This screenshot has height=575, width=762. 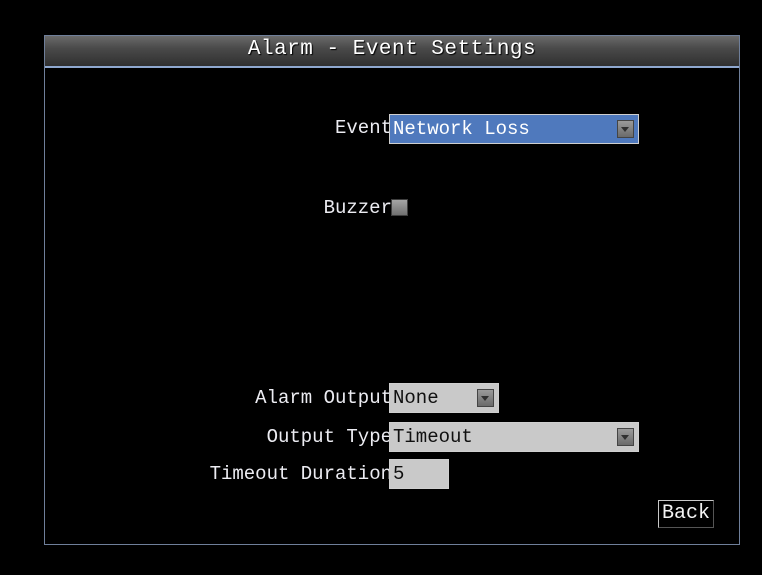 I want to click on output-type-dropdown: Timeout, so click(x=514, y=437).